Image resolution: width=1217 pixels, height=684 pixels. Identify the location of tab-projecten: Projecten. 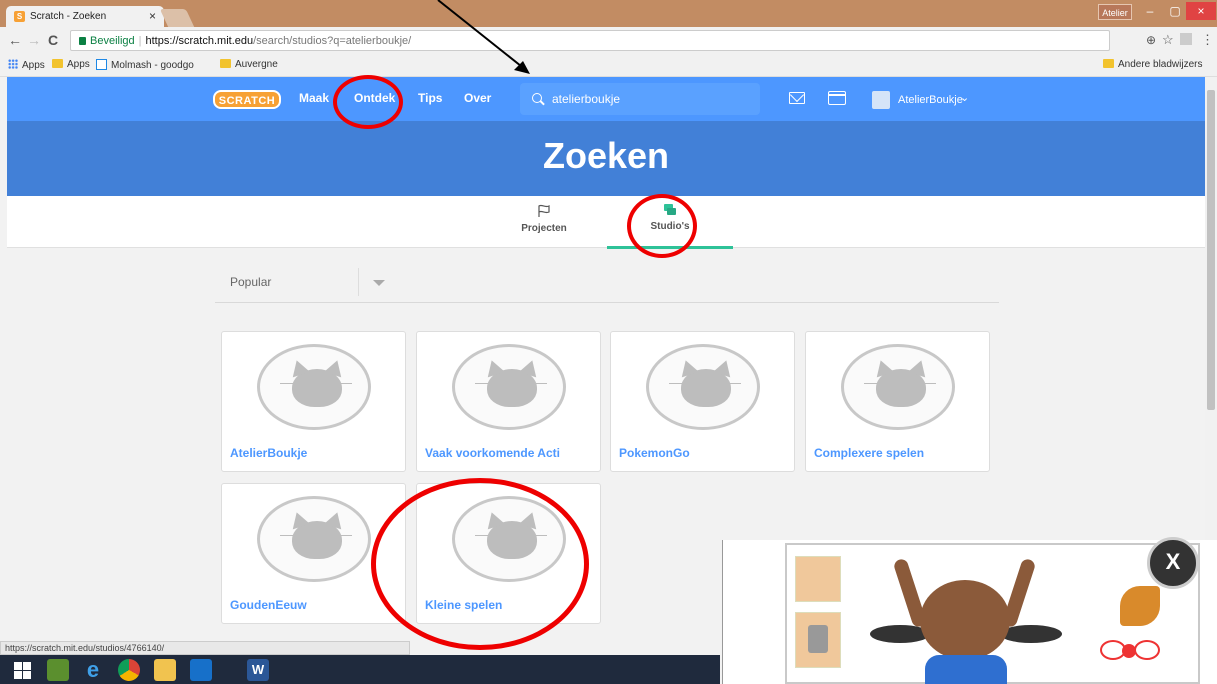
(544, 219).